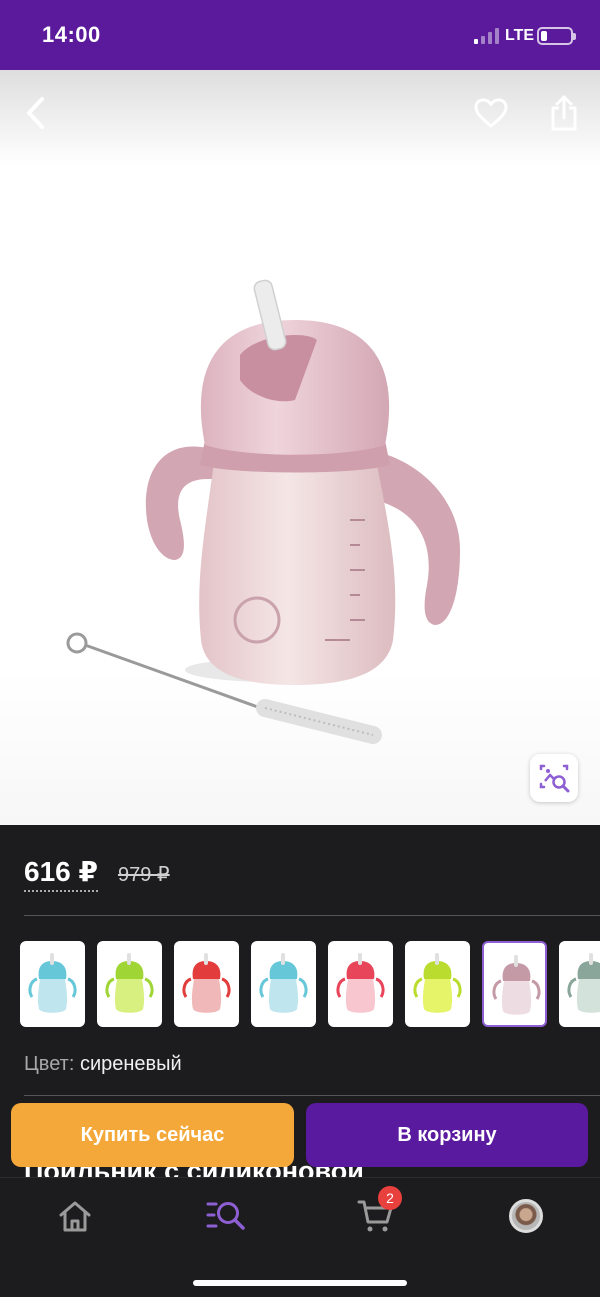  Describe the element at coordinates (152, 1135) in the screenshot. I see `buy-now-button: Купить сейчас` at that location.